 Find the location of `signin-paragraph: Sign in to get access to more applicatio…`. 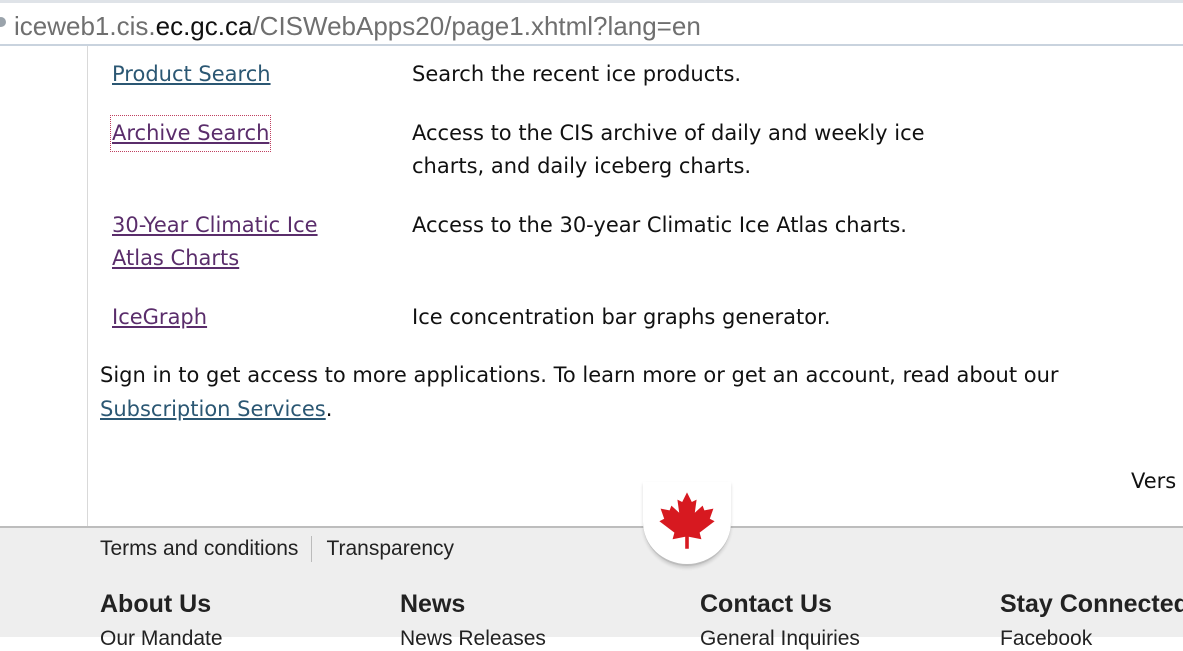

signin-paragraph: Sign in to get access to more applicatio… is located at coordinates (635, 392).